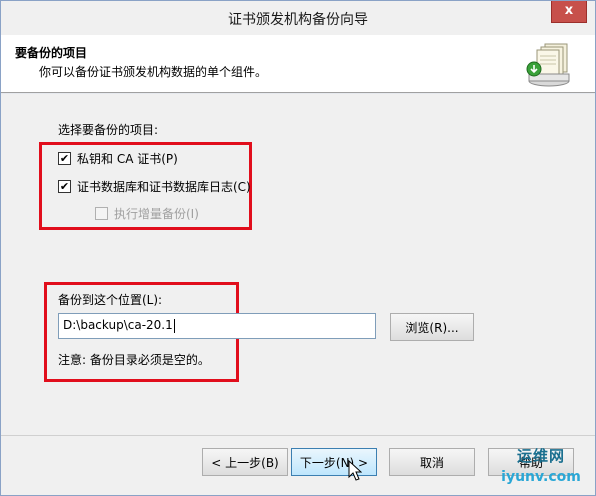 Image resolution: width=596 pixels, height=496 pixels. I want to click on checkbox-private-key-label: 私钥和 CA 证书(P), so click(127, 159).